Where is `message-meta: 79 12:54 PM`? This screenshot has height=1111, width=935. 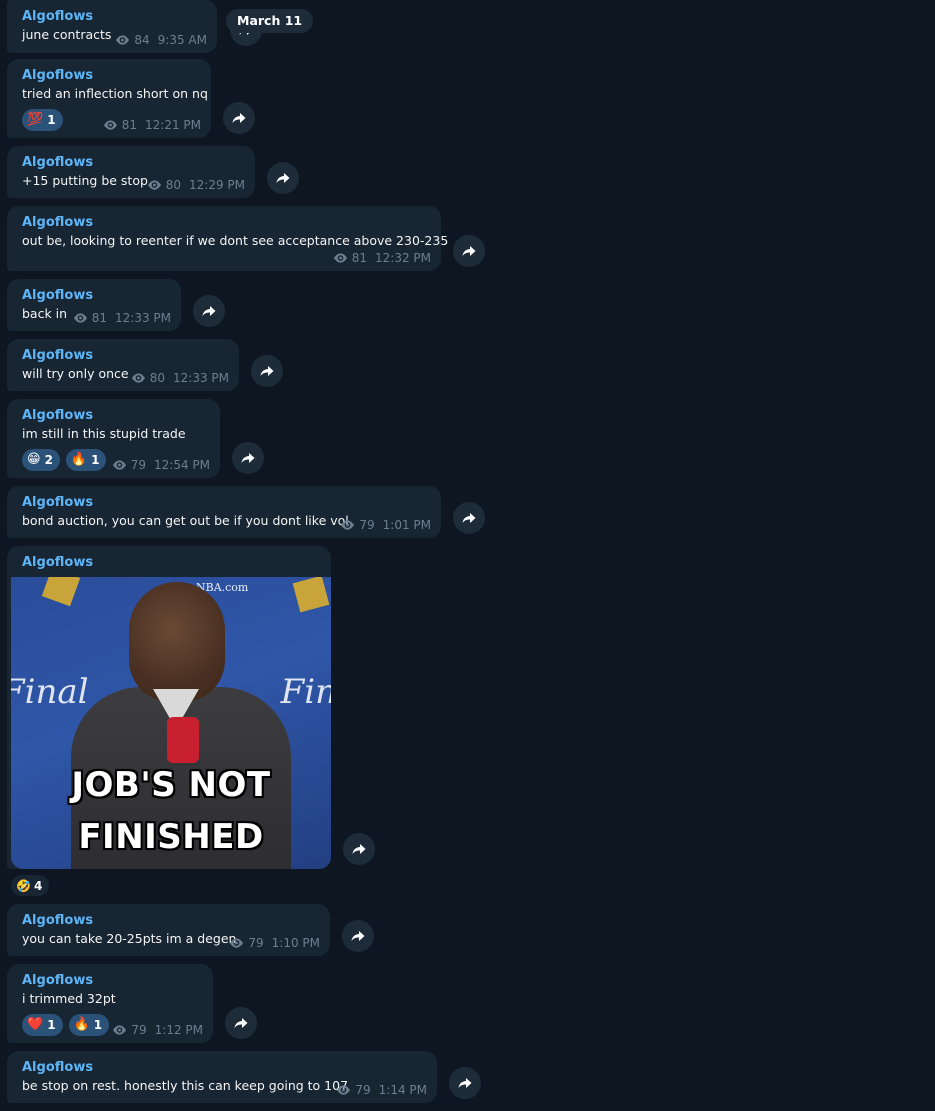
message-meta: 79 12:54 PM is located at coordinates (161, 465).